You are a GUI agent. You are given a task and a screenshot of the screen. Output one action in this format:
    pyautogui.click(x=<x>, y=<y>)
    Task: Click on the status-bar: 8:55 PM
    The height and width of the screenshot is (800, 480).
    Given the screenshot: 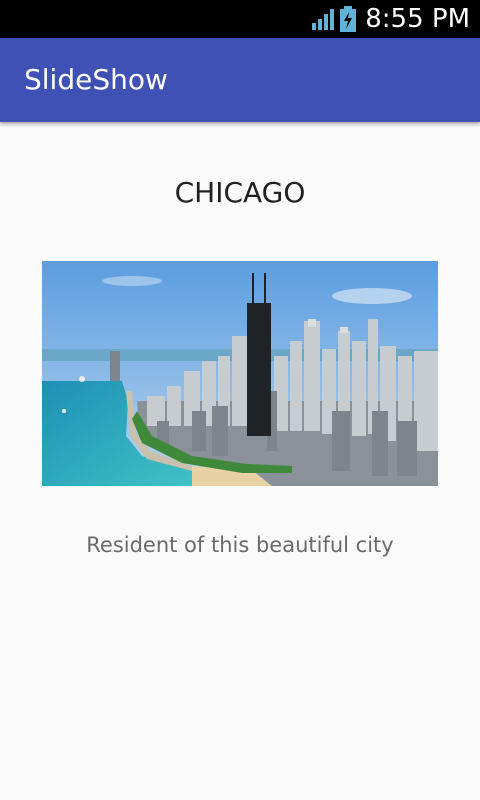 What is the action you would take?
    pyautogui.click(x=240, y=19)
    